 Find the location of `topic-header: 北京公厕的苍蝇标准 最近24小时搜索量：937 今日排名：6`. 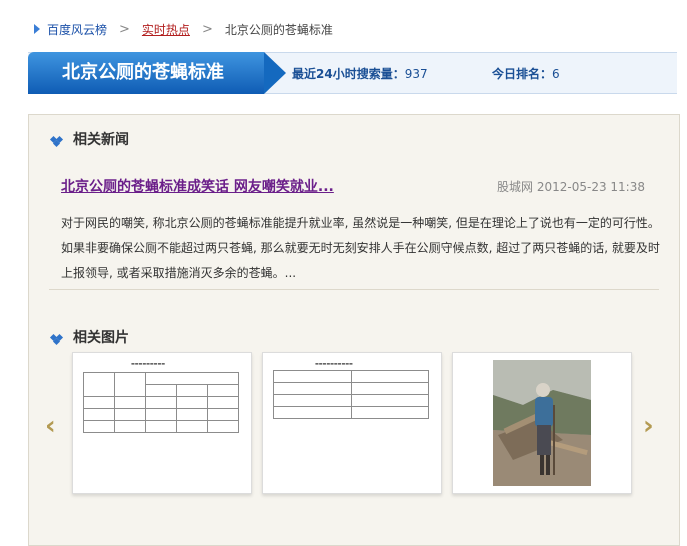

topic-header: 北京公厕的苍蝇标准 最近24小时搜索量：937 今日排名：6 is located at coordinates (352, 73).